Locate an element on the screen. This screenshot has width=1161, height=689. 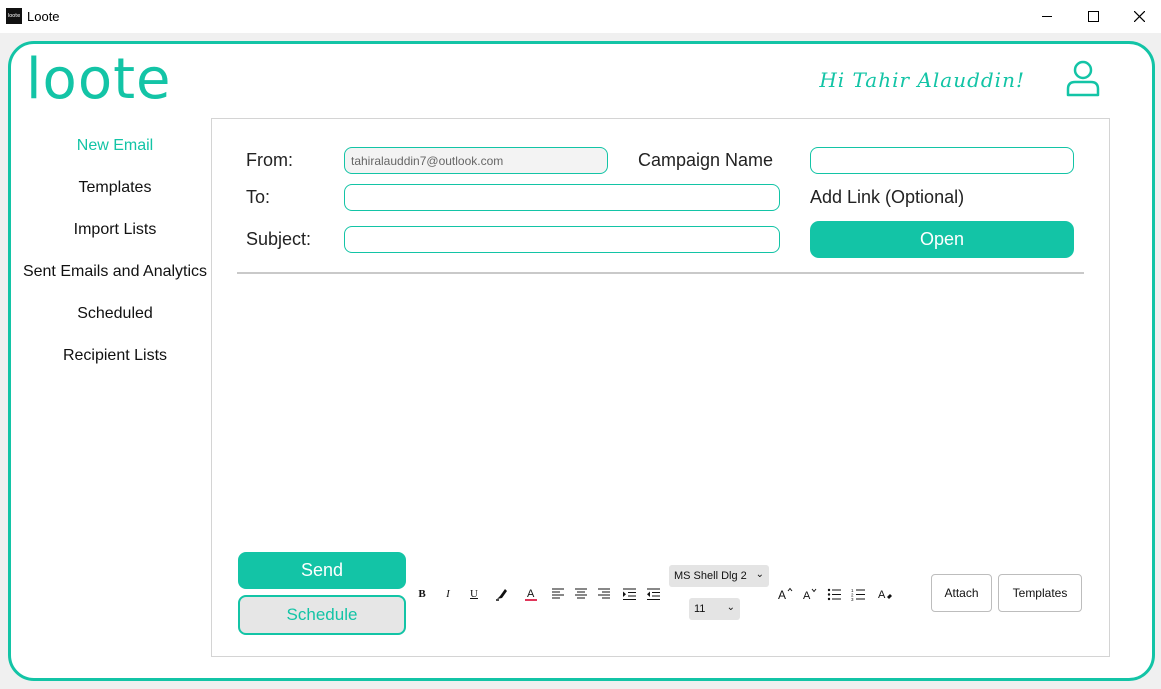
maximize-button is located at coordinates (1093, 16).